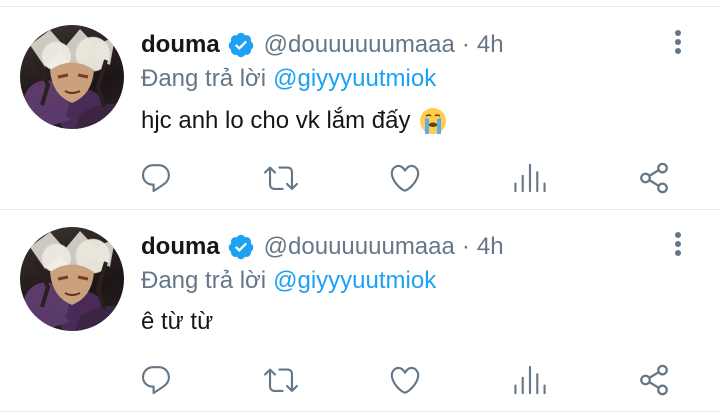 The width and height of the screenshot is (720, 414). I want to click on tweet-text-content: ê từ từ, so click(177, 321).